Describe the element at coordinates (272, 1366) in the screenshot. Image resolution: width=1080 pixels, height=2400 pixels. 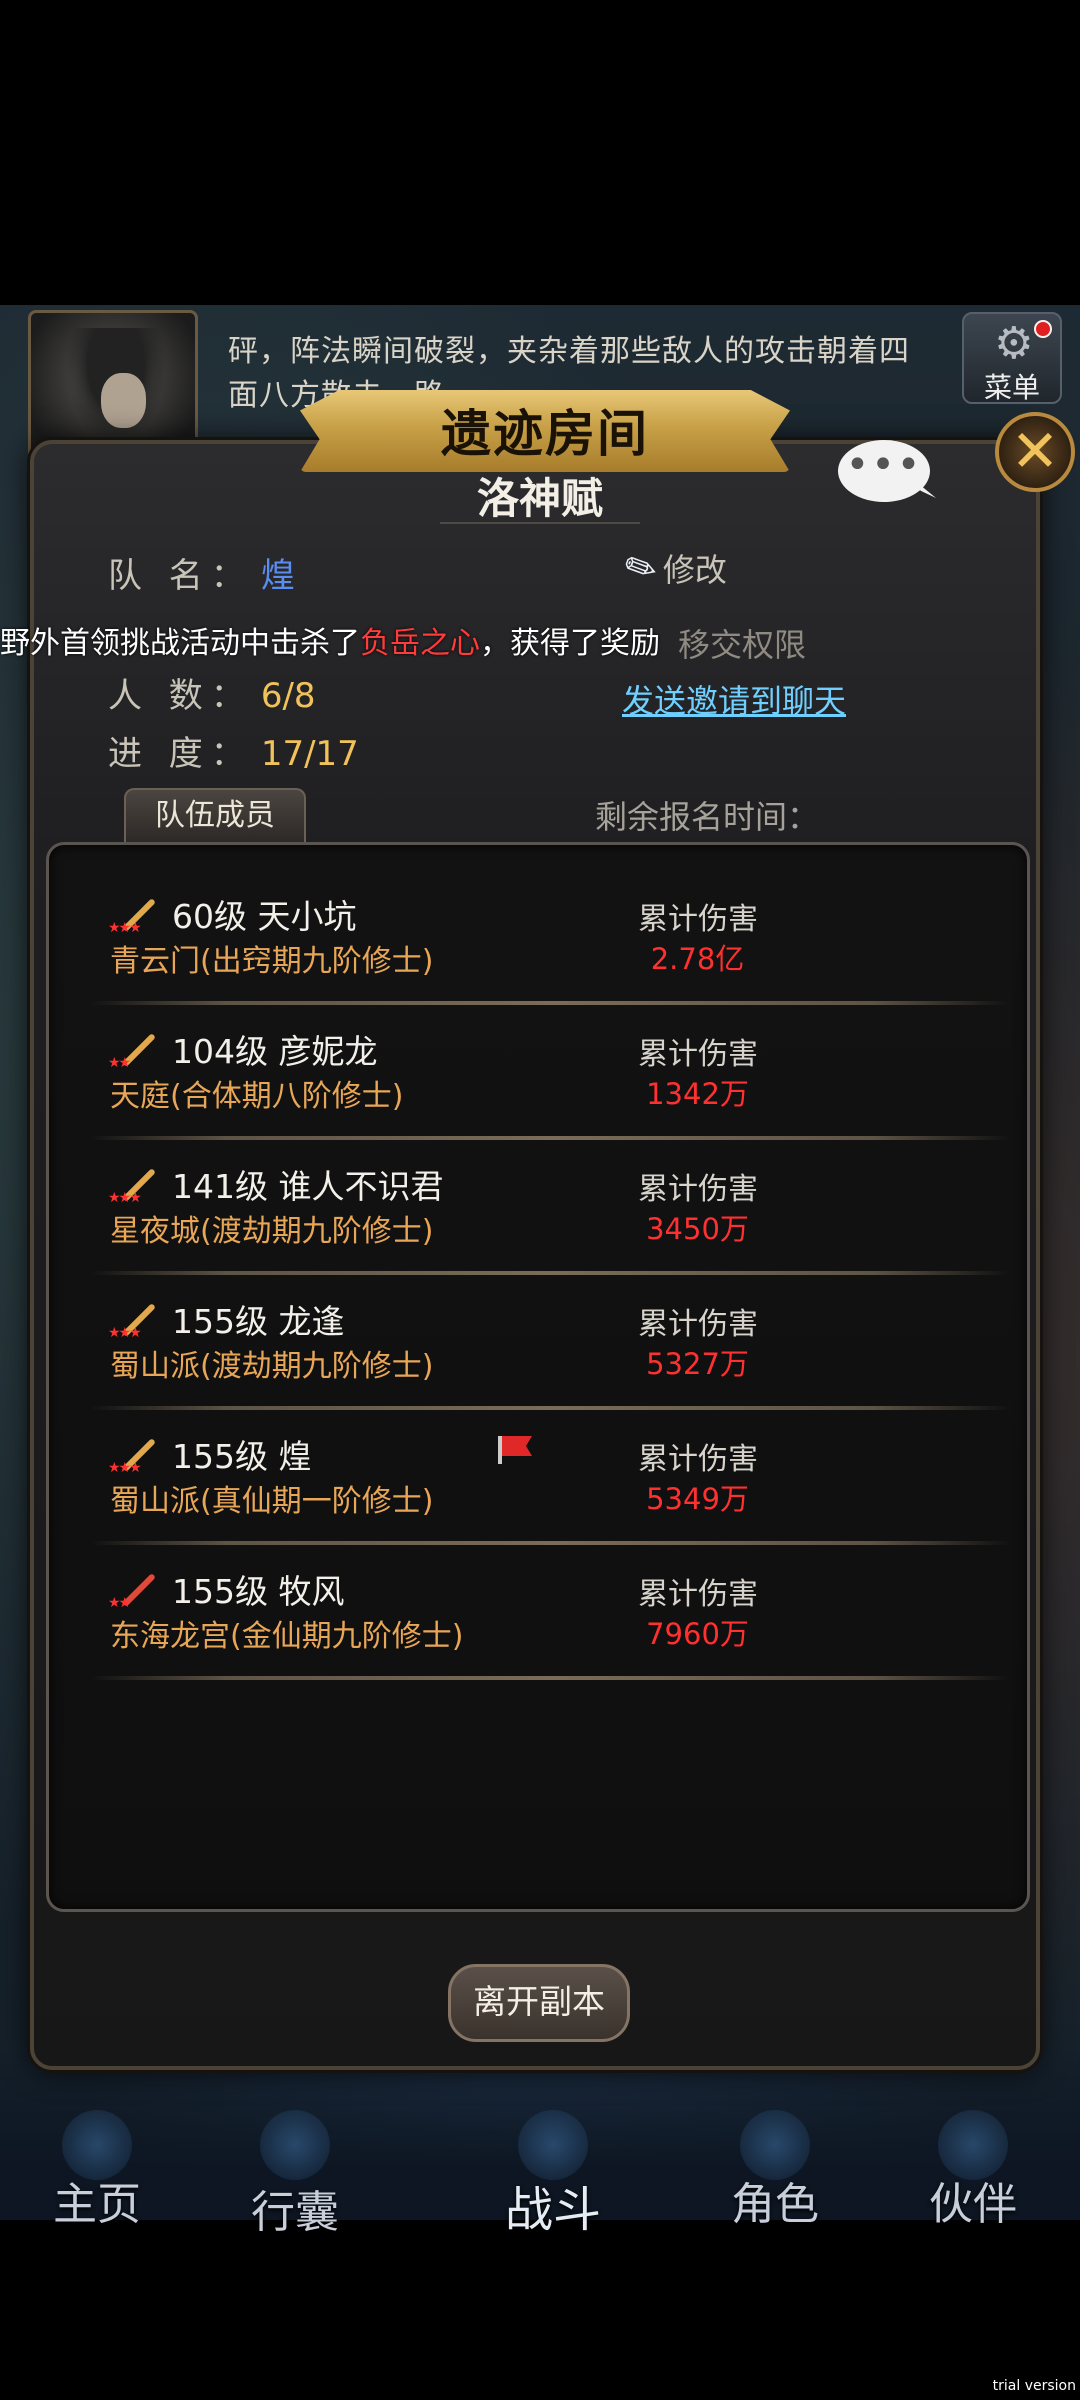
I see `member-sect: 蜀山派(渡劫期九阶修士)` at that location.